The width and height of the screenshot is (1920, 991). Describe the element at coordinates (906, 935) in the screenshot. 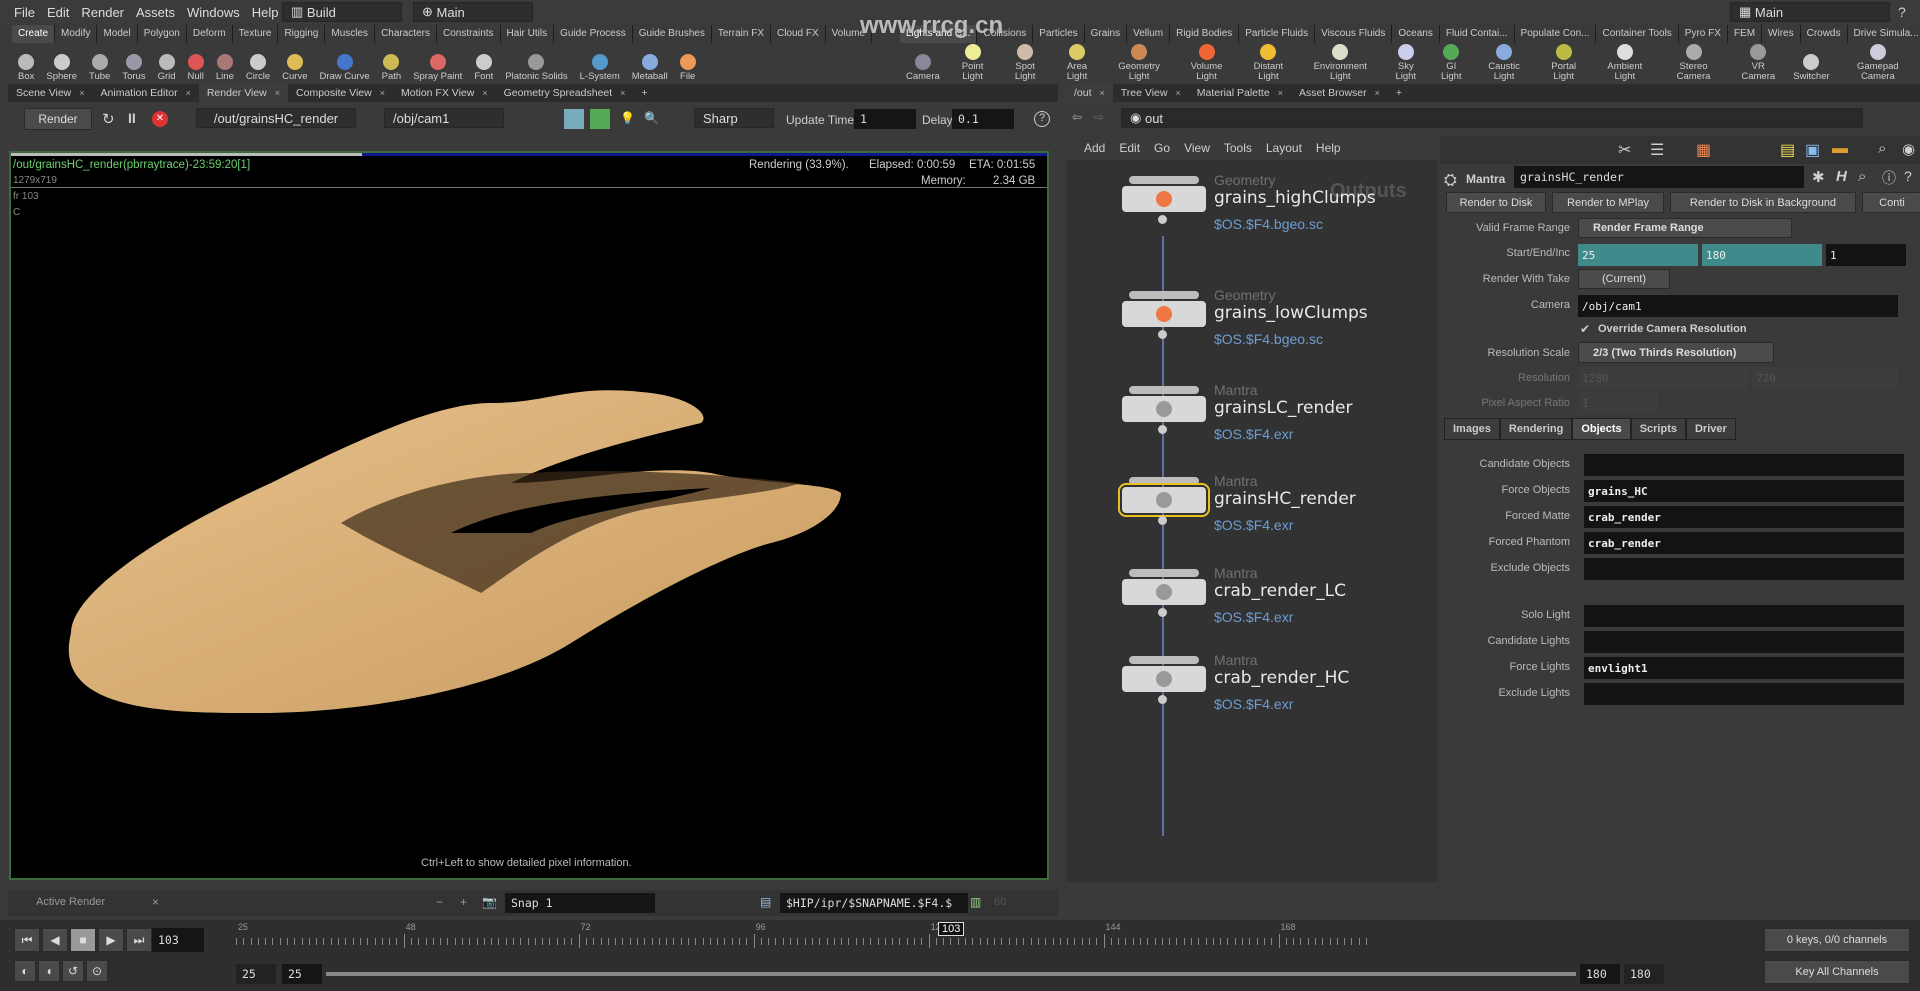

I see `timeline-ruler: 25487296120144168` at that location.